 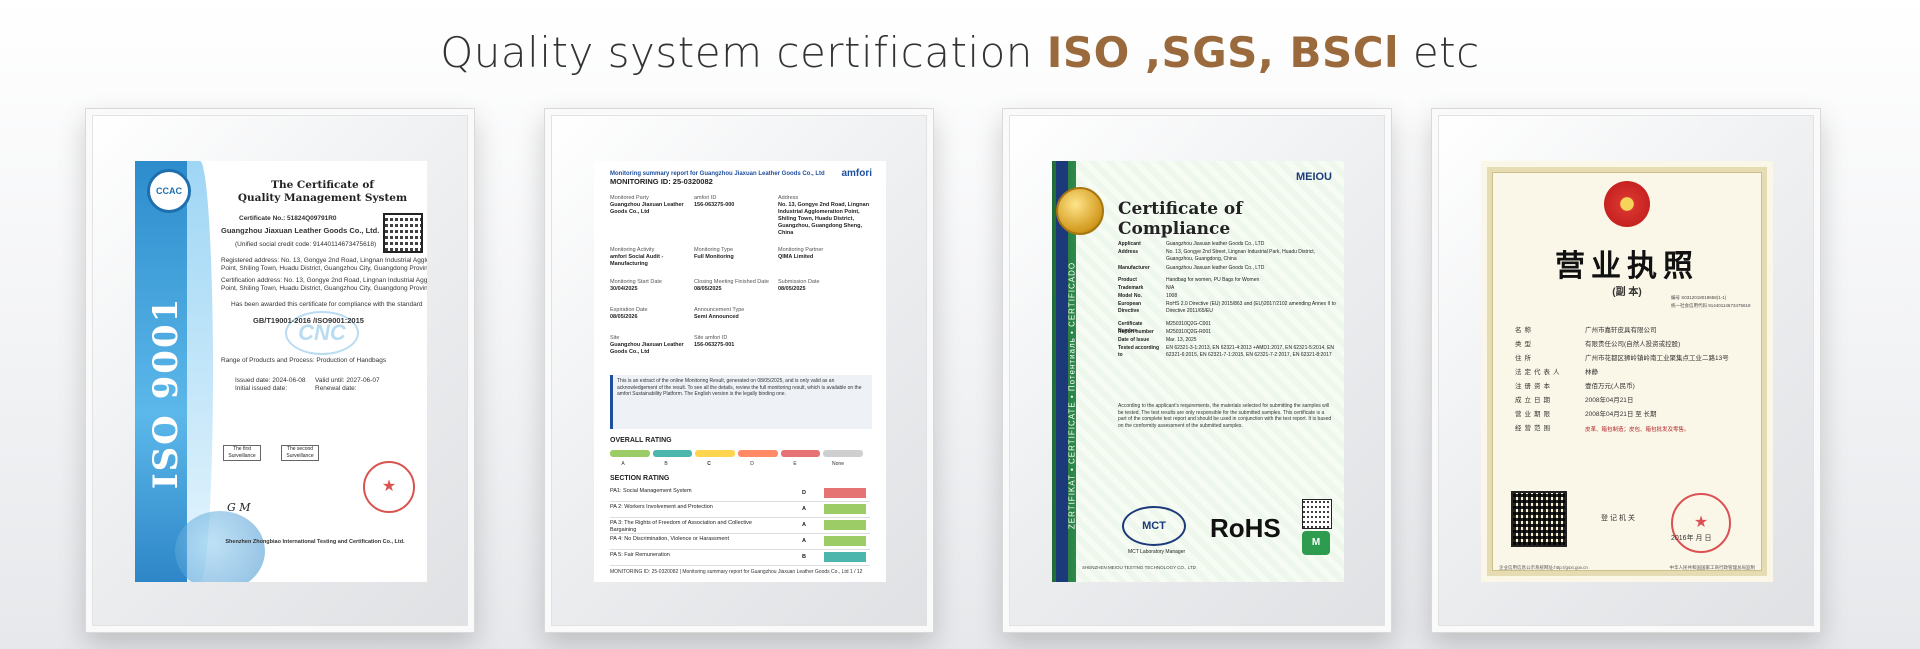 What do you see at coordinates (740, 558) in the screenshot?
I see `section-row: PA 5: Fair Remuneration B` at bounding box center [740, 558].